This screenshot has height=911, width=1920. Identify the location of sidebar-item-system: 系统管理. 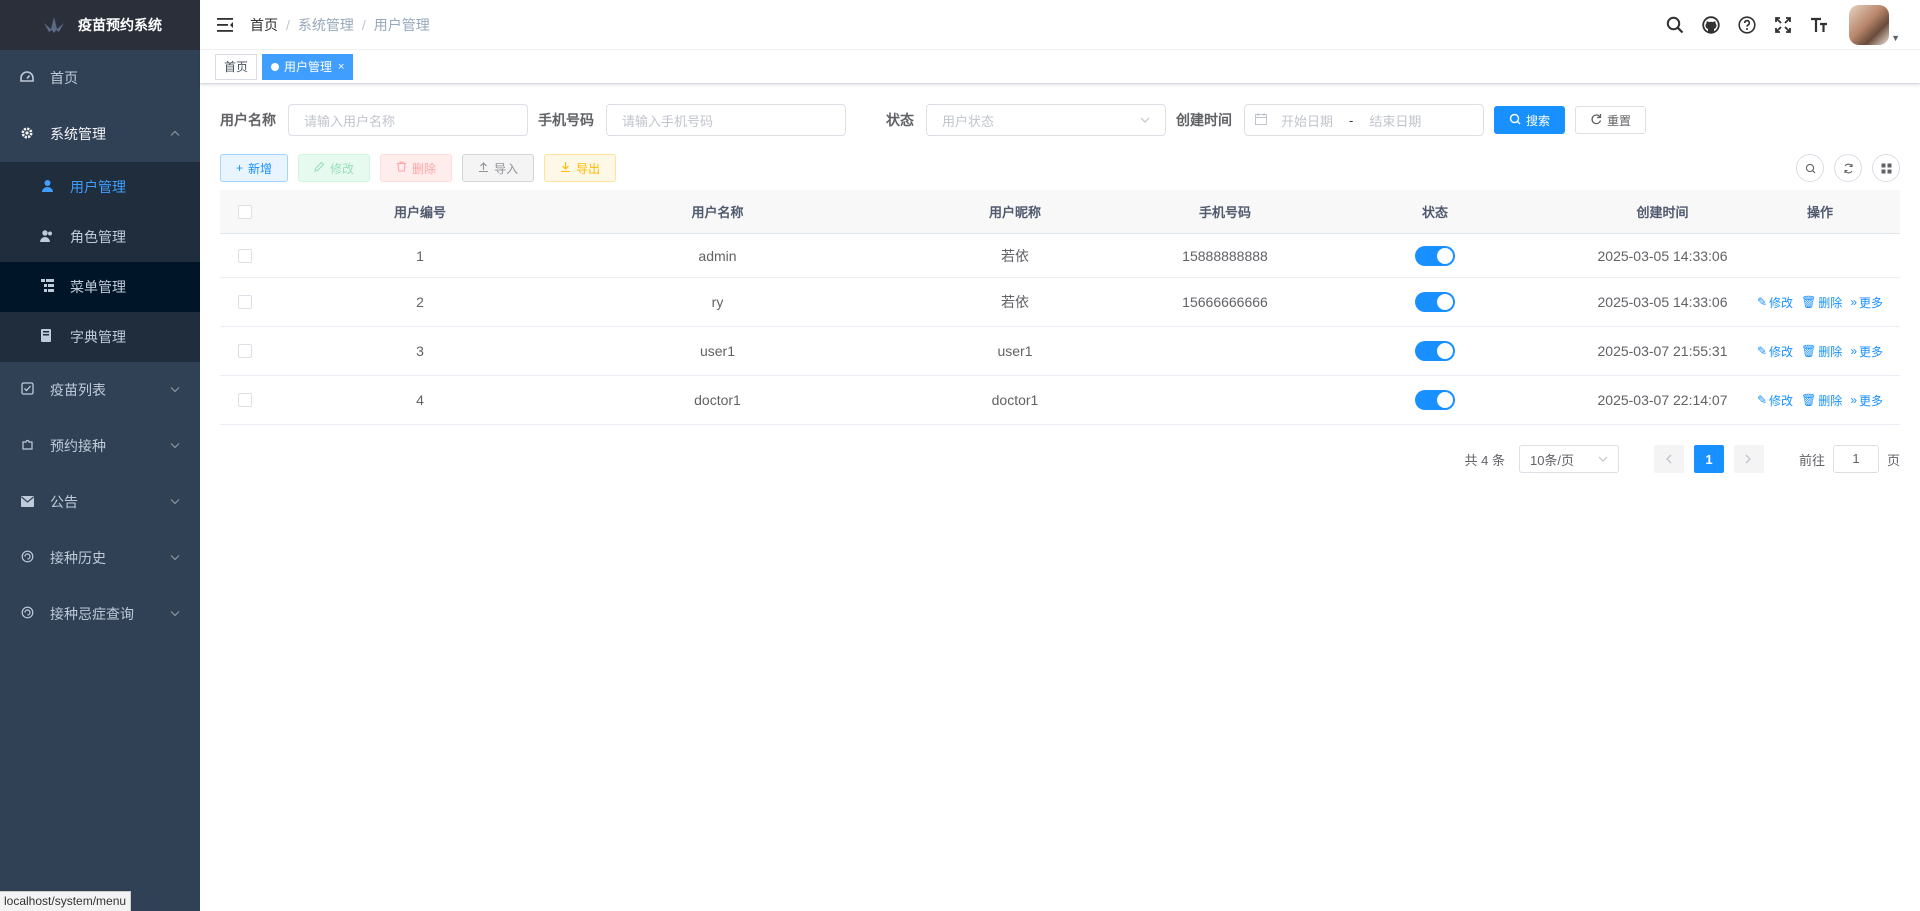
(100, 134).